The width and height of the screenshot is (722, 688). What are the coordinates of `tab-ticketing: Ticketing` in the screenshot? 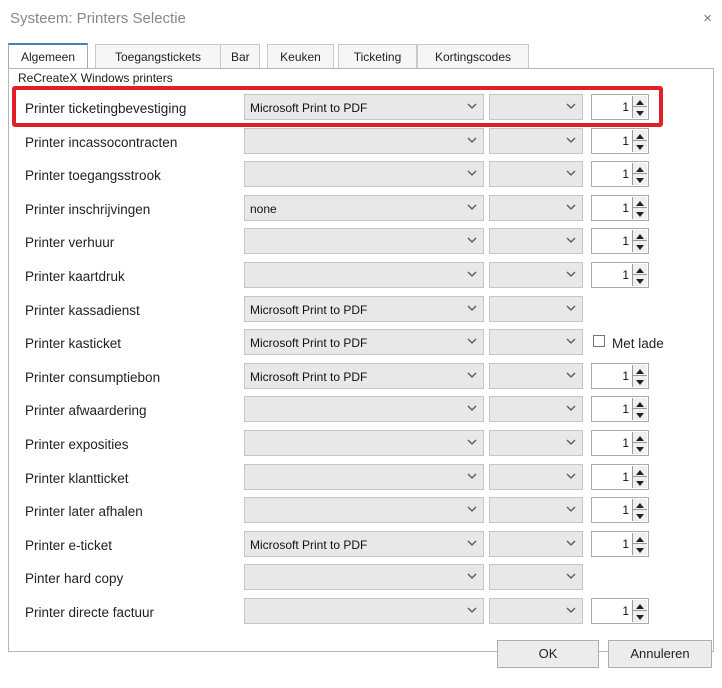 It's located at (377, 56).